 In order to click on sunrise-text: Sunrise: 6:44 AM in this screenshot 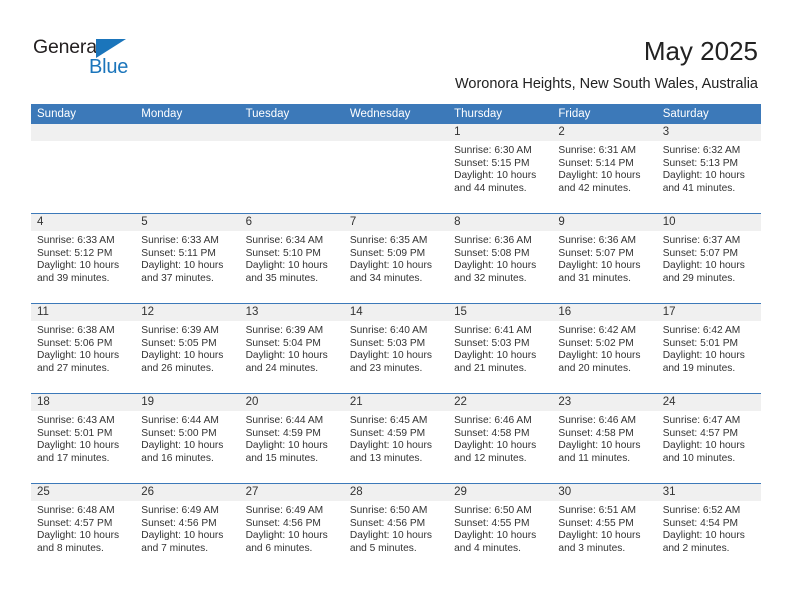, I will do `click(284, 420)`.